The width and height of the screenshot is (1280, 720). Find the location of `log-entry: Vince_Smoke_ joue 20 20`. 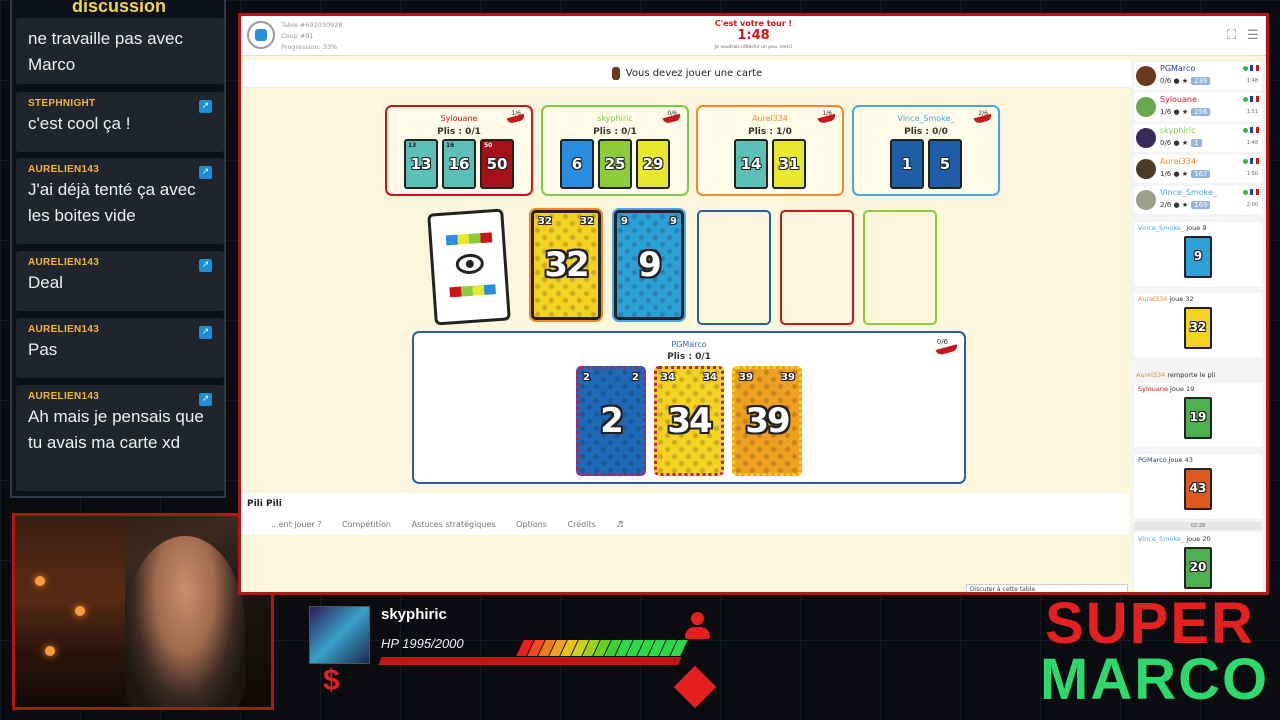

log-entry: Vince_Smoke_ joue 20 20 is located at coordinates (1198, 562).